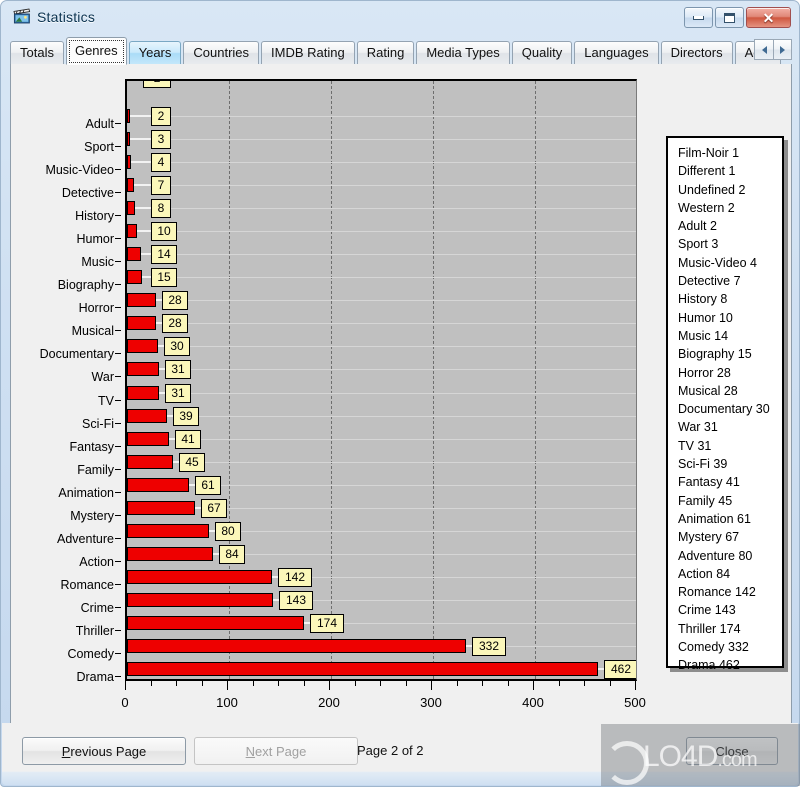 The width and height of the screenshot is (800, 787). What do you see at coordinates (635, 702) in the screenshot?
I see `chart-x-label: 500` at bounding box center [635, 702].